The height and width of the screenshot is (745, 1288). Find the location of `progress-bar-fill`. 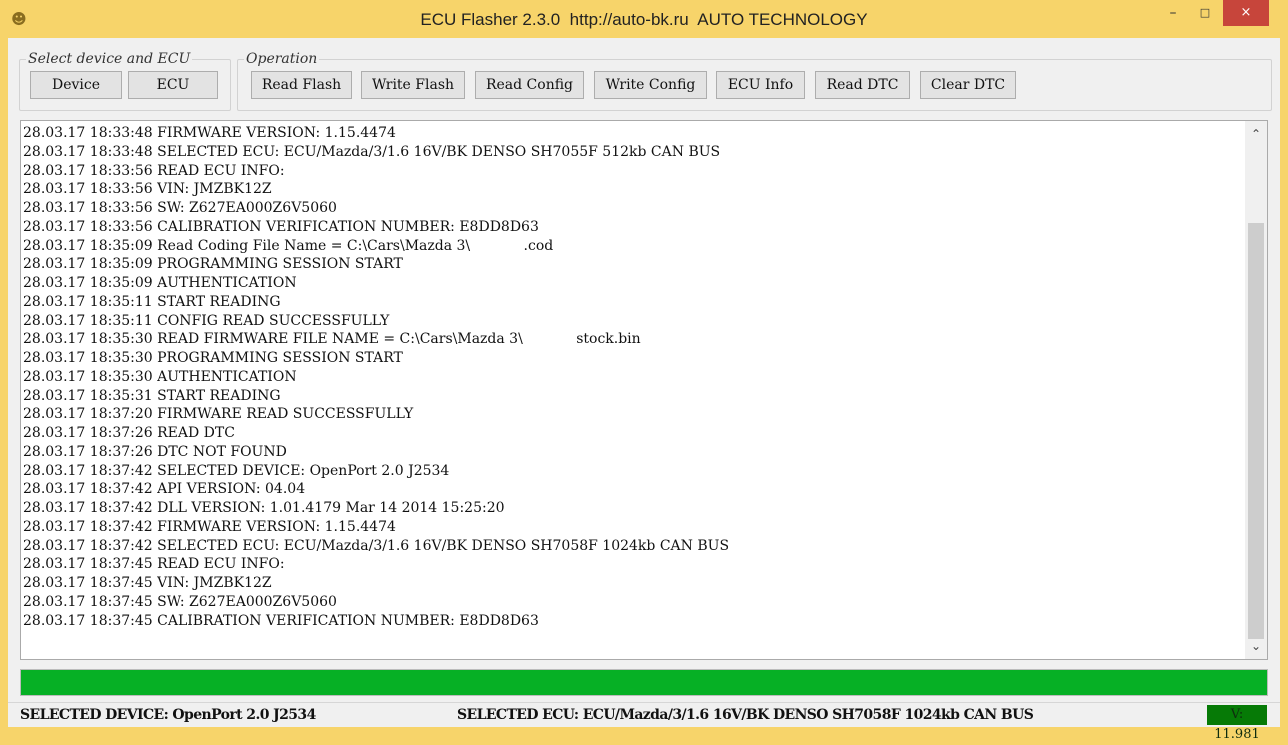

progress-bar-fill is located at coordinates (644, 682).